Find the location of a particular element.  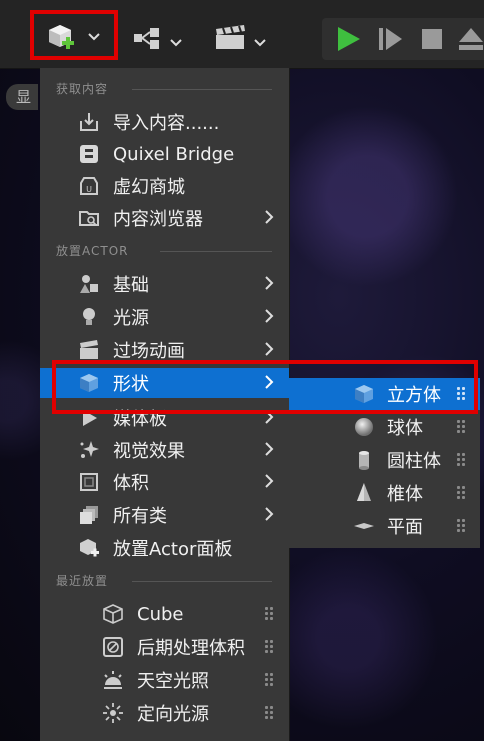

place-actor-icon is located at coordinates (89, 548).